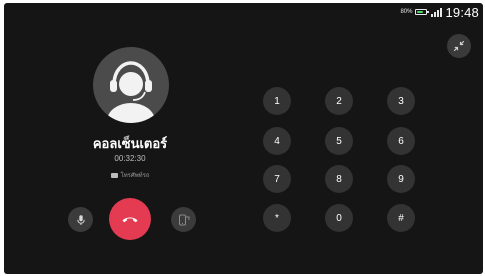  I want to click on microphone-icon, so click(80, 219).